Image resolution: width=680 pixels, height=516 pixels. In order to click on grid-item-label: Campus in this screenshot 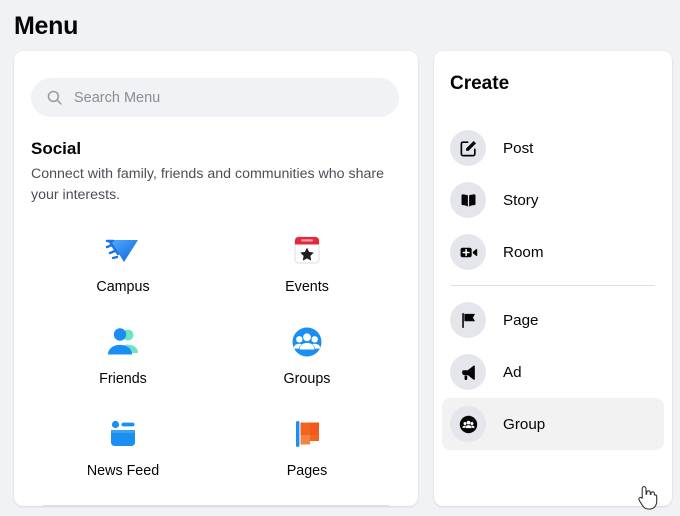, I will do `click(123, 287)`.